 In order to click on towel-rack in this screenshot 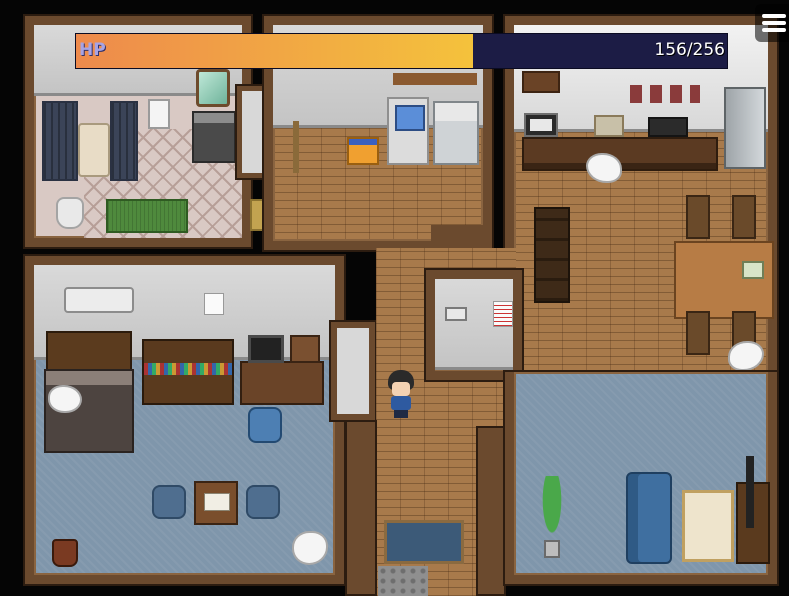, I will do `click(159, 114)`.